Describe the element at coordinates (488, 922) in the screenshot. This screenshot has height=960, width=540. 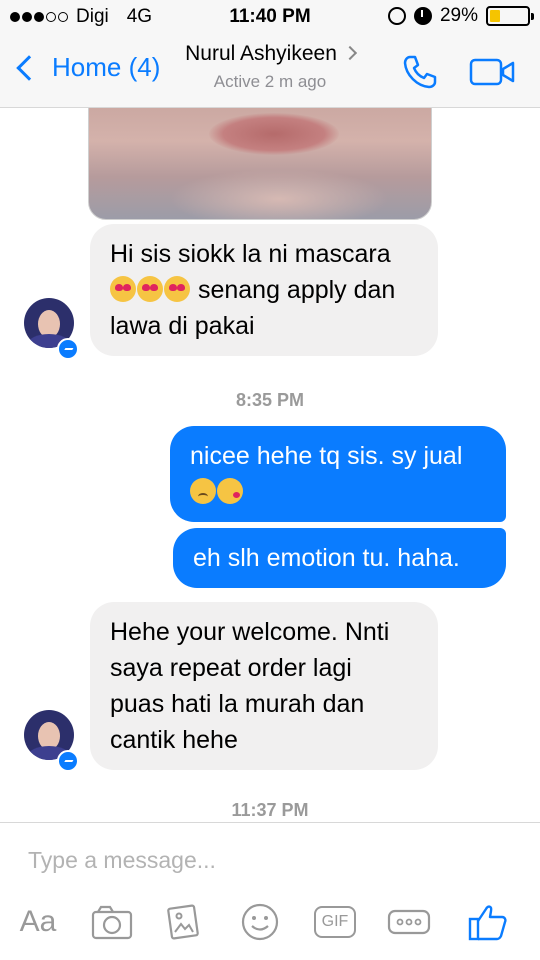
I see `like-thumbs-up-icon` at that location.